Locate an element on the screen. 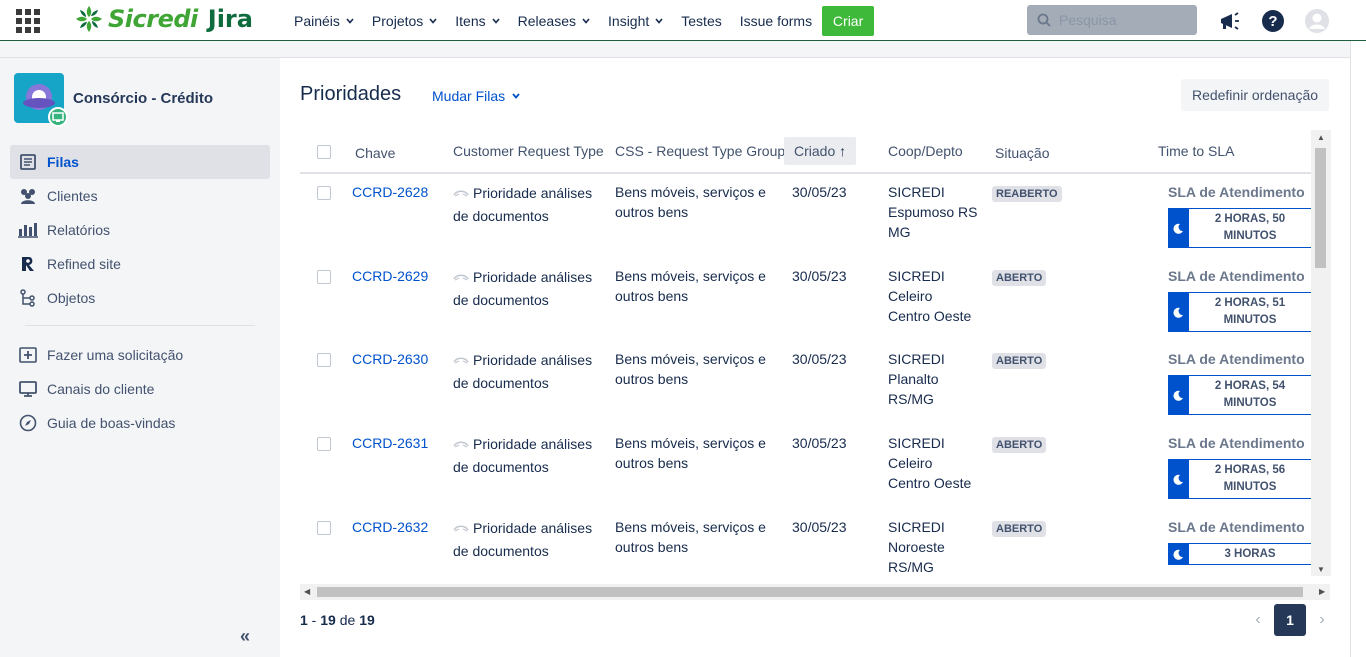 This screenshot has width=1366, height=657. scroll-left-icon: ◀ is located at coordinates (307, 591).